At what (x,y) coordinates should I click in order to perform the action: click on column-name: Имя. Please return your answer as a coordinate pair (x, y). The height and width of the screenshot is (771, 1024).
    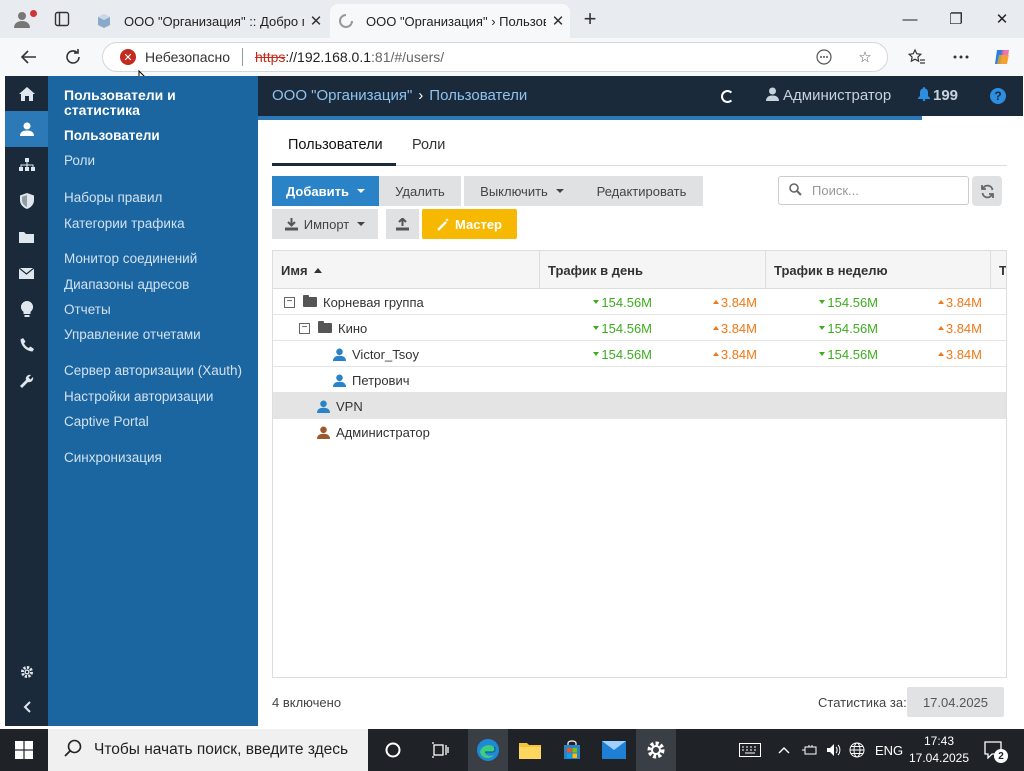
    Looking at the image, I should click on (406, 270).